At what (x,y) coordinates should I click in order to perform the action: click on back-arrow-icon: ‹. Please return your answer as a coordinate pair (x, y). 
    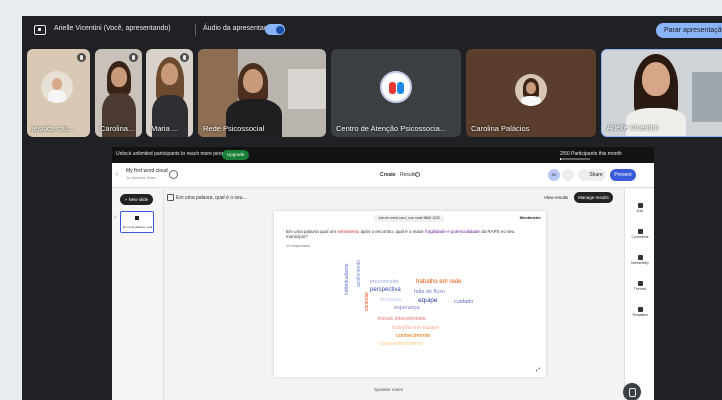
    Looking at the image, I should click on (117, 175).